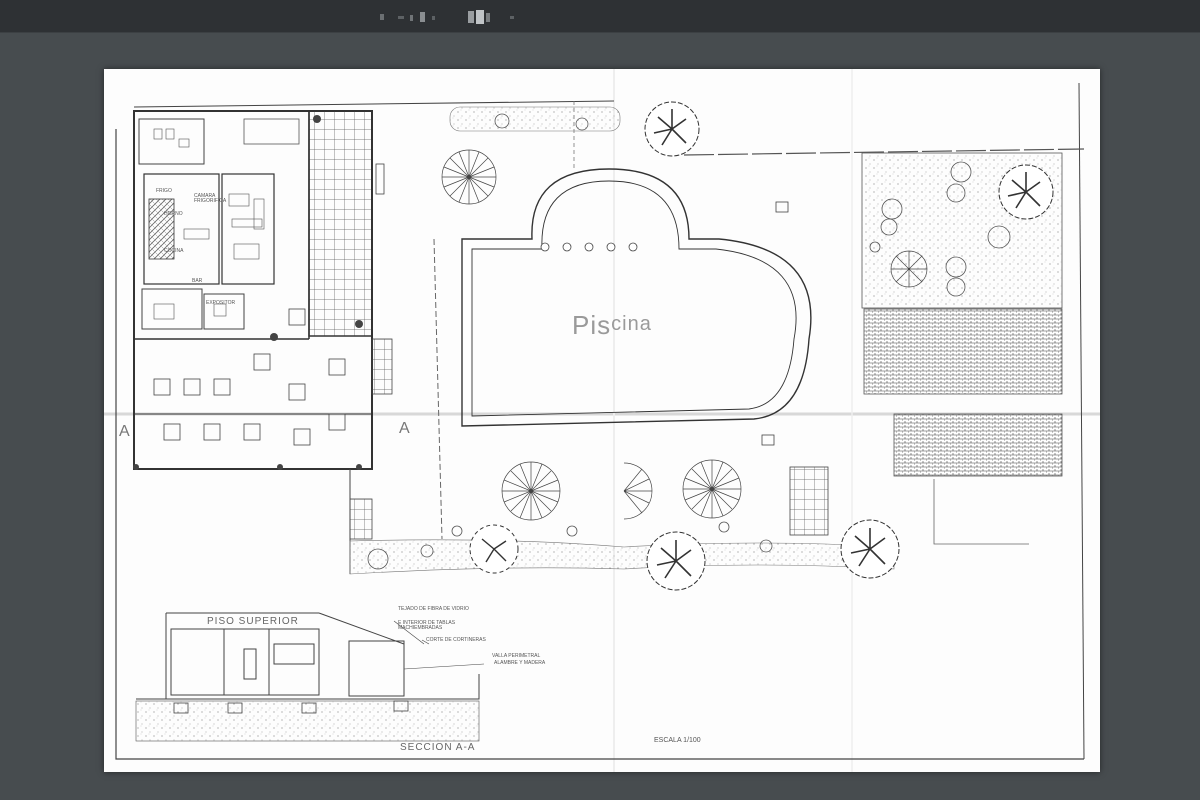 This screenshot has width=1200, height=800. Describe the element at coordinates (592, 325) in the screenshot. I see `pool-label-main: Pis` at that location.